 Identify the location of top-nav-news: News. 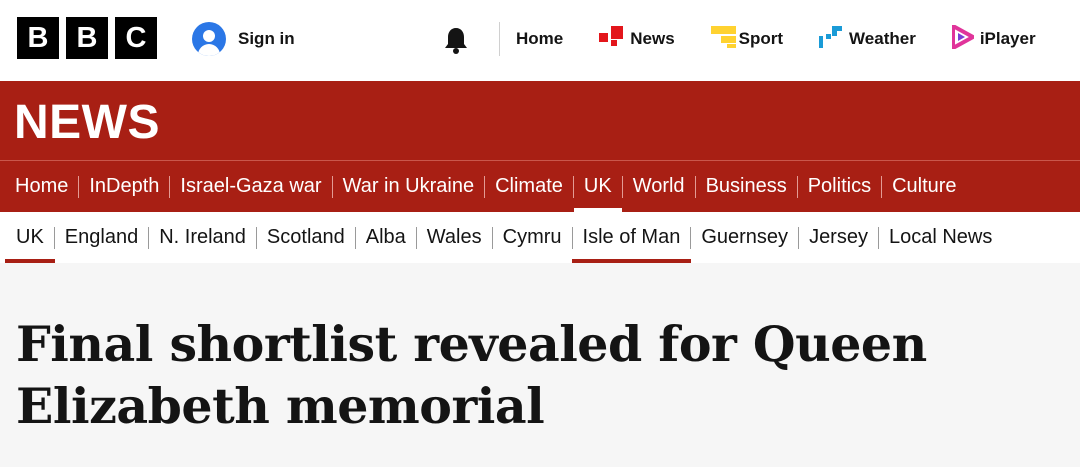
(637, 39).